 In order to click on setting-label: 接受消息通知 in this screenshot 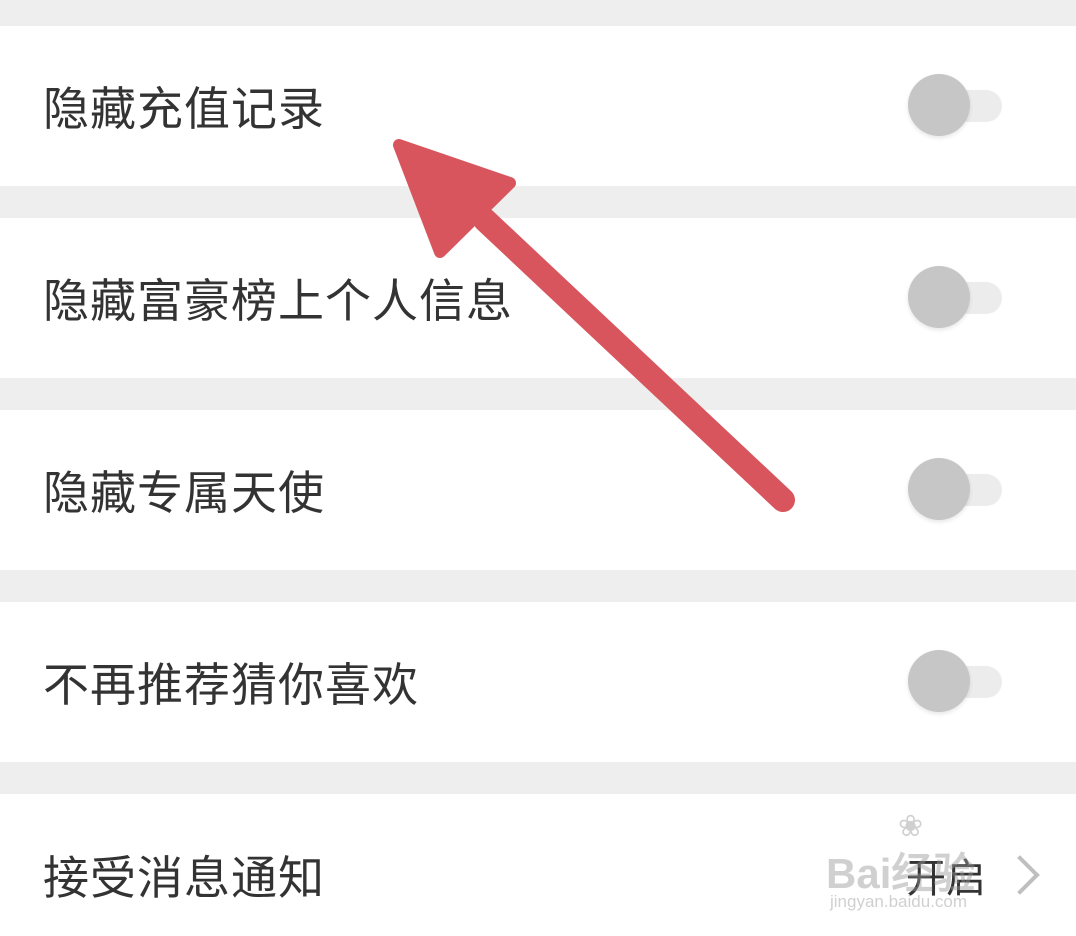, I will do `click(184, 877)`.